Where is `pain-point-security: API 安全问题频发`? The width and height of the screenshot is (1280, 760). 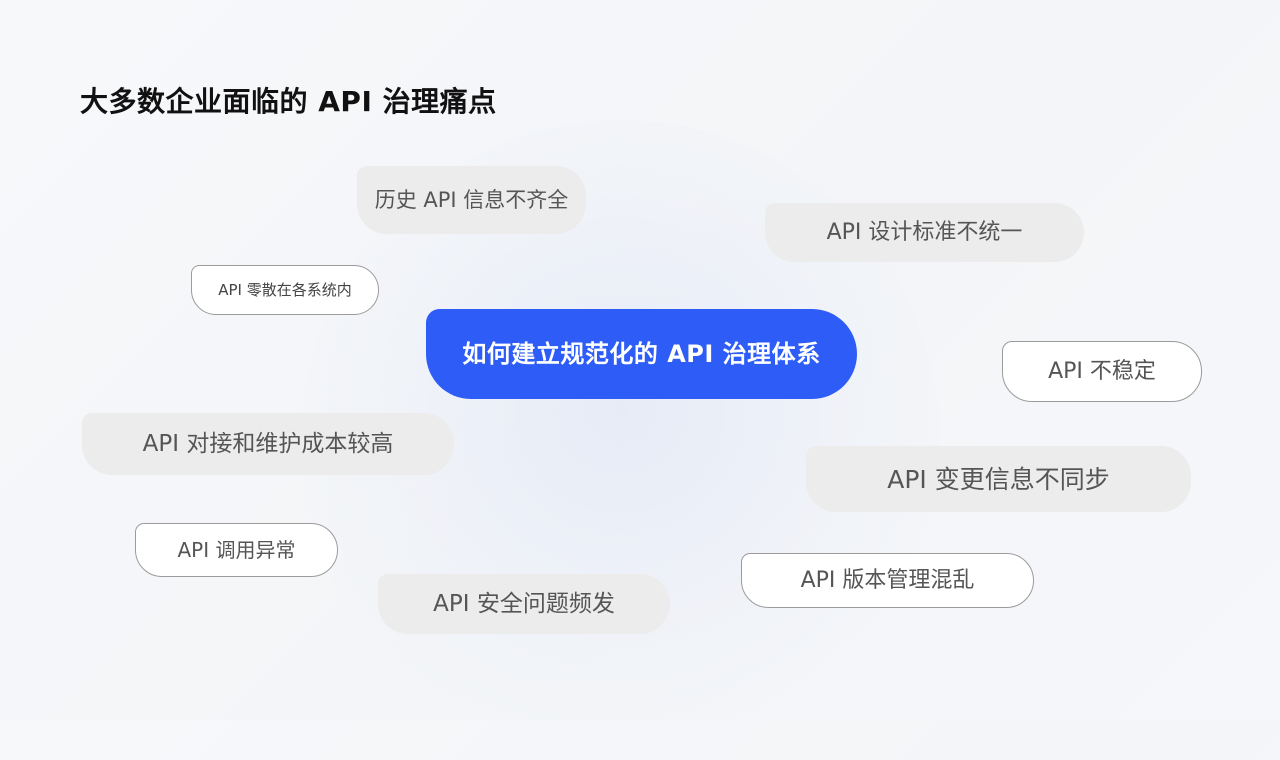 pain-point-security: API 安全问题频发 is located at coordinates (524, 604).